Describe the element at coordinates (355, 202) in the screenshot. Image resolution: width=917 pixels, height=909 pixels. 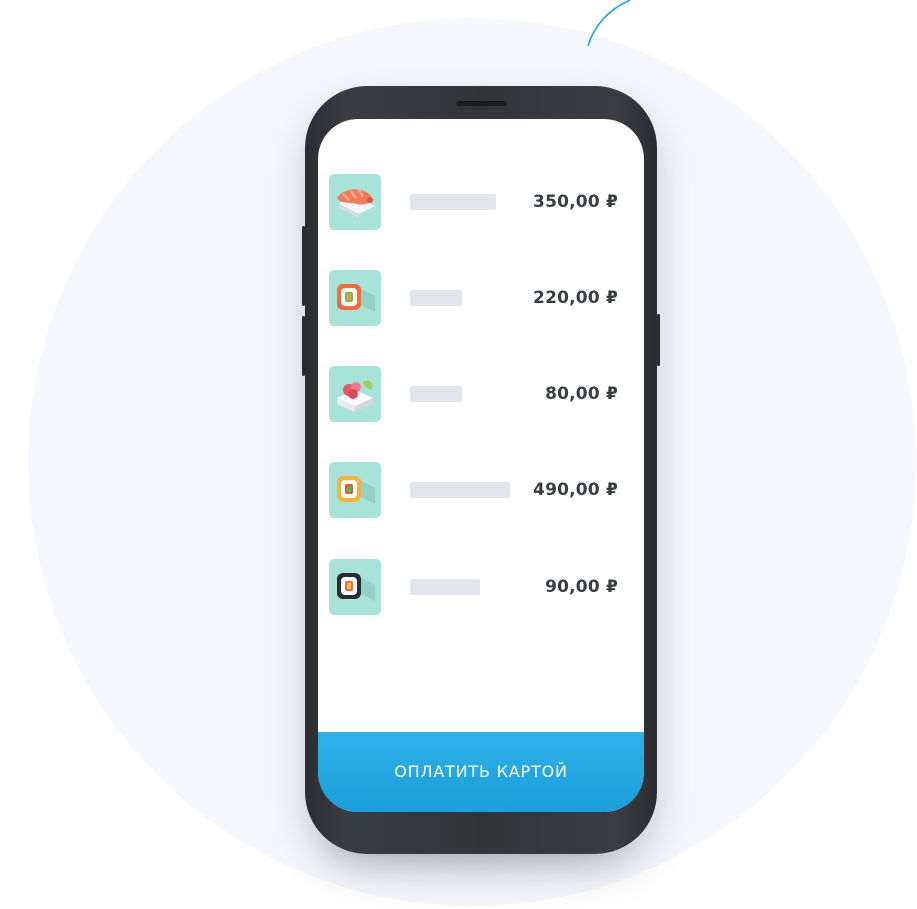
I see `nigiri-sushi-icon` at that location.